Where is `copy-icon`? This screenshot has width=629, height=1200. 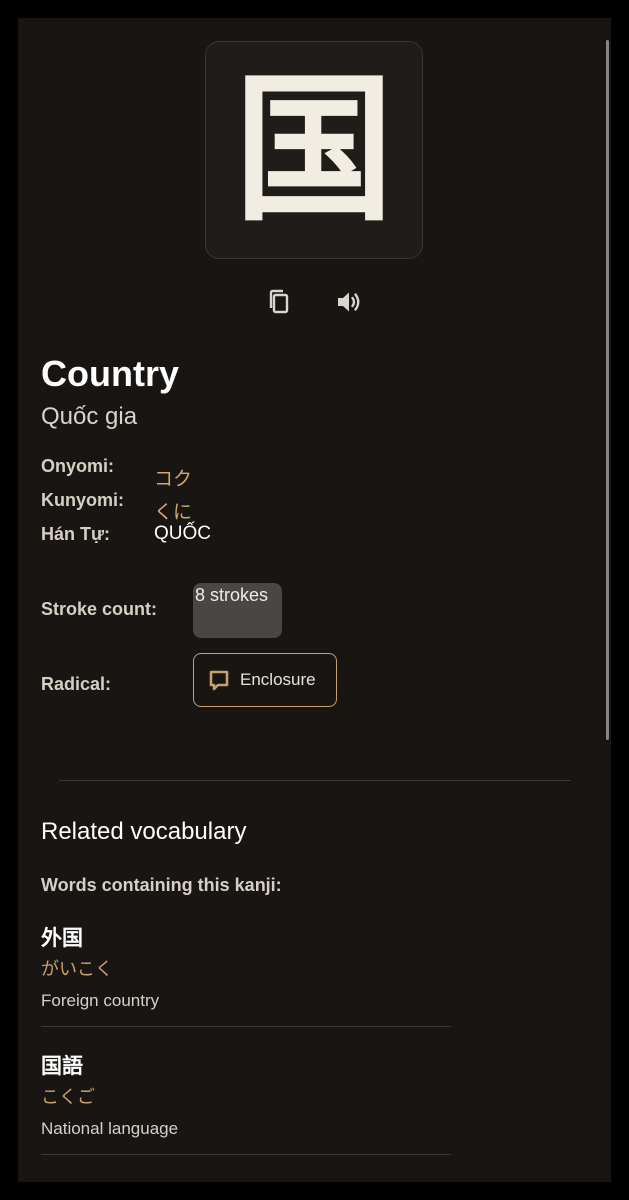 copy-icon is located at coordinates (279, 301).